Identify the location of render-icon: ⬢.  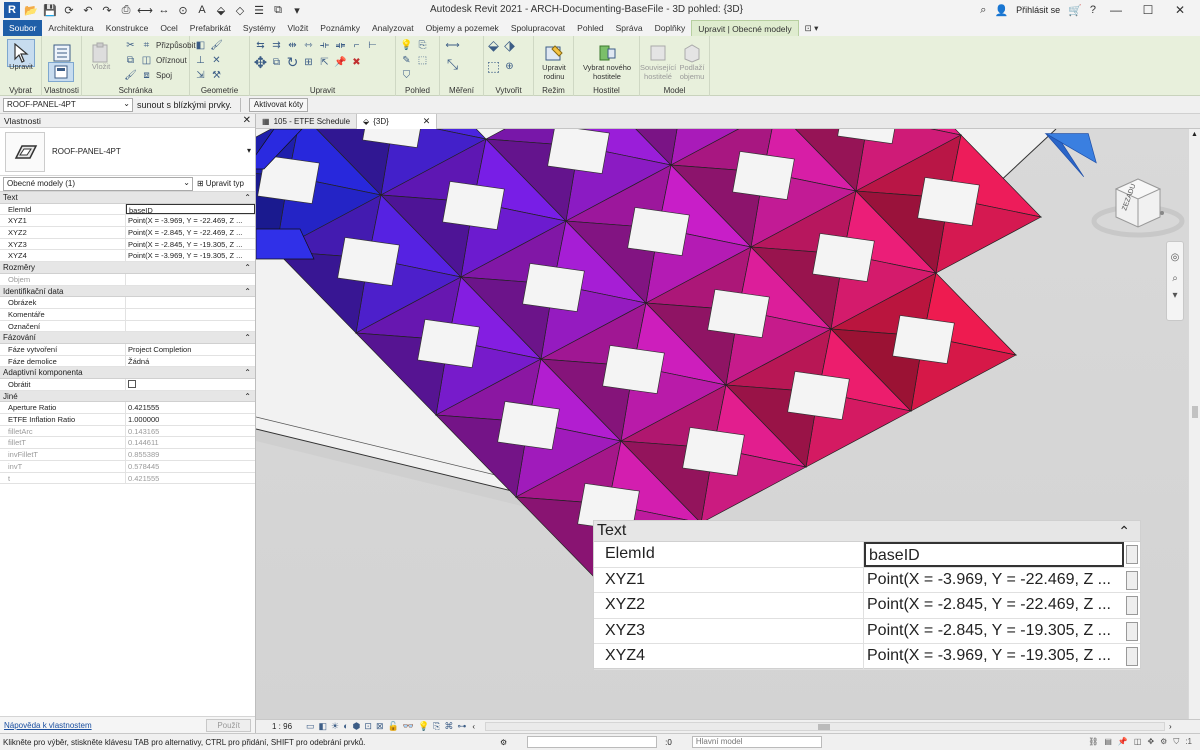
(357, 726).